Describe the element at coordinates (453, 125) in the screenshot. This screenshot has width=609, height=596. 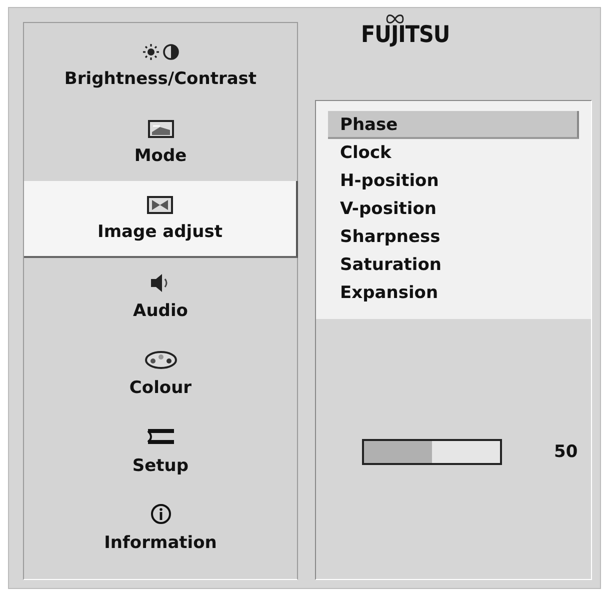
I see `option-item: Phase` at that location.